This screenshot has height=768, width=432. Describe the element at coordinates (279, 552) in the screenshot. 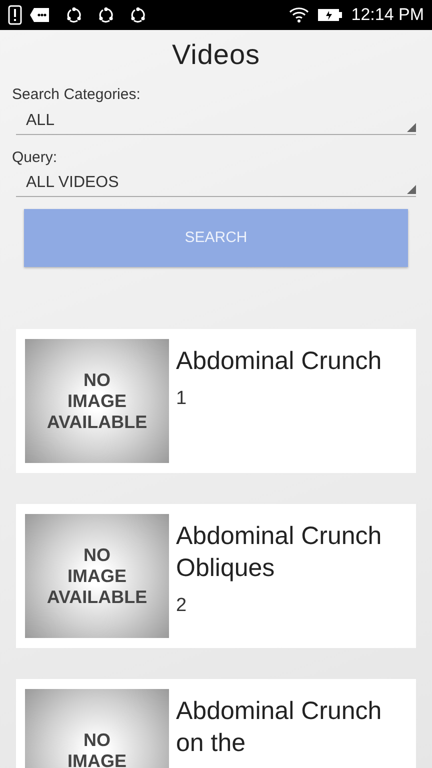

I see `video-title: Abdominal Crunch Obliques` at that location.